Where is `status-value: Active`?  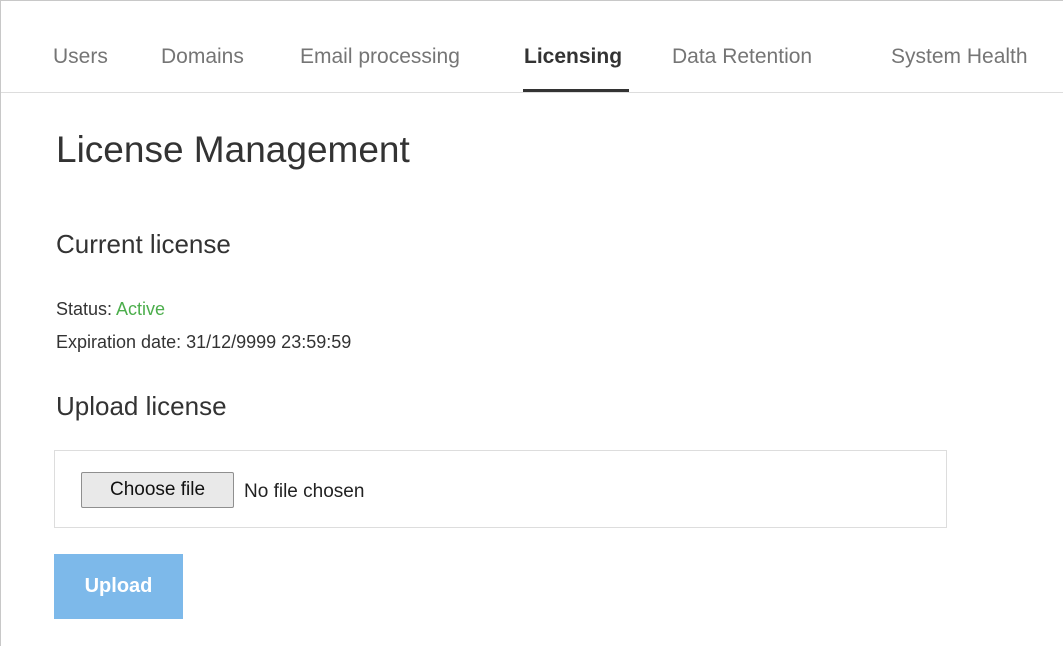
status-value: Active is located at coordinates (141, 309).